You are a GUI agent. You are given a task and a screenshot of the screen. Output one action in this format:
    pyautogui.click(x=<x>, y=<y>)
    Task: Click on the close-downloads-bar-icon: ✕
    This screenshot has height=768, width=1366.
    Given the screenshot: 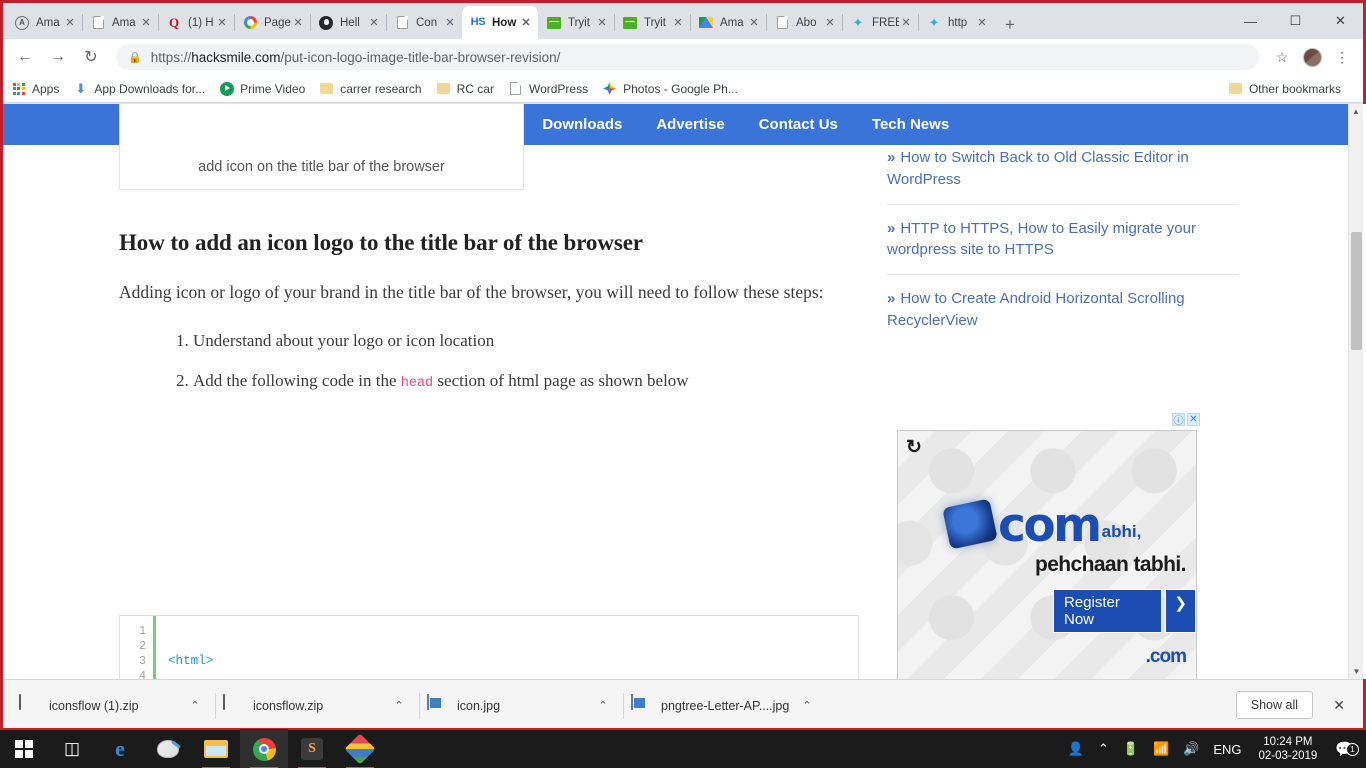 What is the action you would take?
    pyautogui.click(x=1339, y=705)
    